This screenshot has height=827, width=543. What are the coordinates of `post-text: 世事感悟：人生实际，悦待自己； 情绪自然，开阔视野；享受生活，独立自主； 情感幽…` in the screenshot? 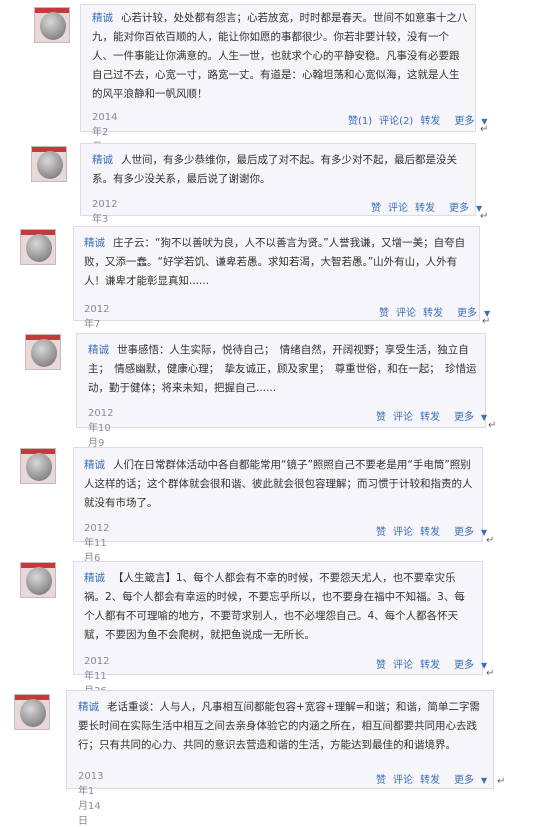 It's located at (282, 369).